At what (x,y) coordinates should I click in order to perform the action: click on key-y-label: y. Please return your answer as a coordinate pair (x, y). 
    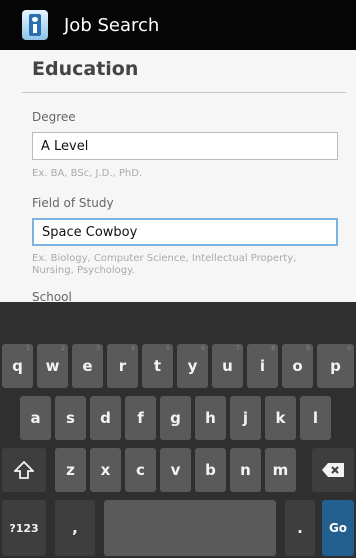
    Looking at the image, I should click on (192, 366).